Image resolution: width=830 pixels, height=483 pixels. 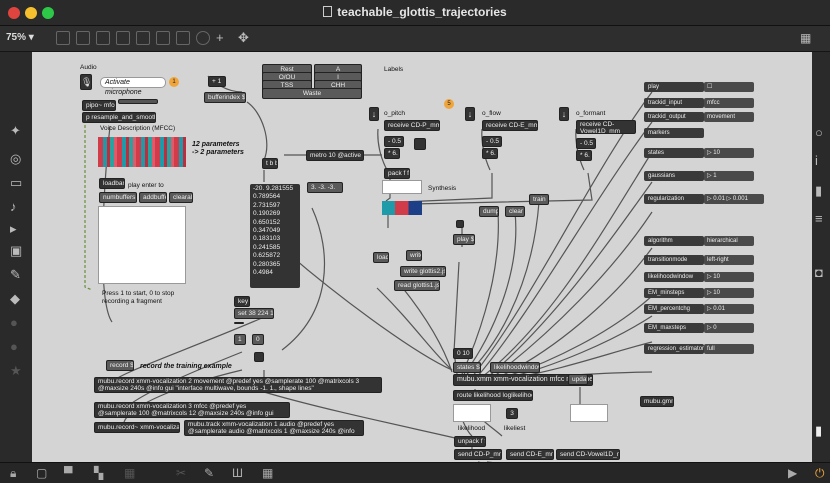 I want to click on buffer-view, so click(x=142, y=245).